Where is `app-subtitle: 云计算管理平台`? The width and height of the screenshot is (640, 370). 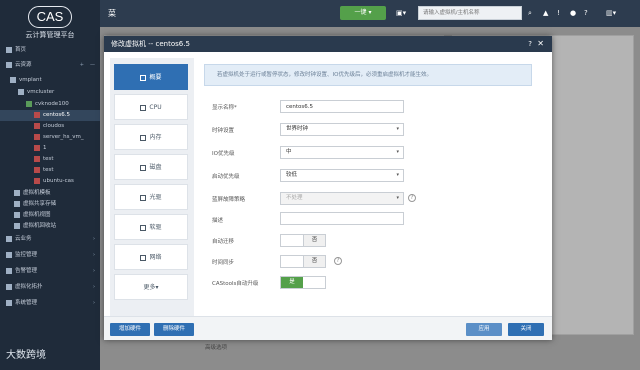 app-subtitle: 云计算管理平台 is located at coordinates (50, 35).